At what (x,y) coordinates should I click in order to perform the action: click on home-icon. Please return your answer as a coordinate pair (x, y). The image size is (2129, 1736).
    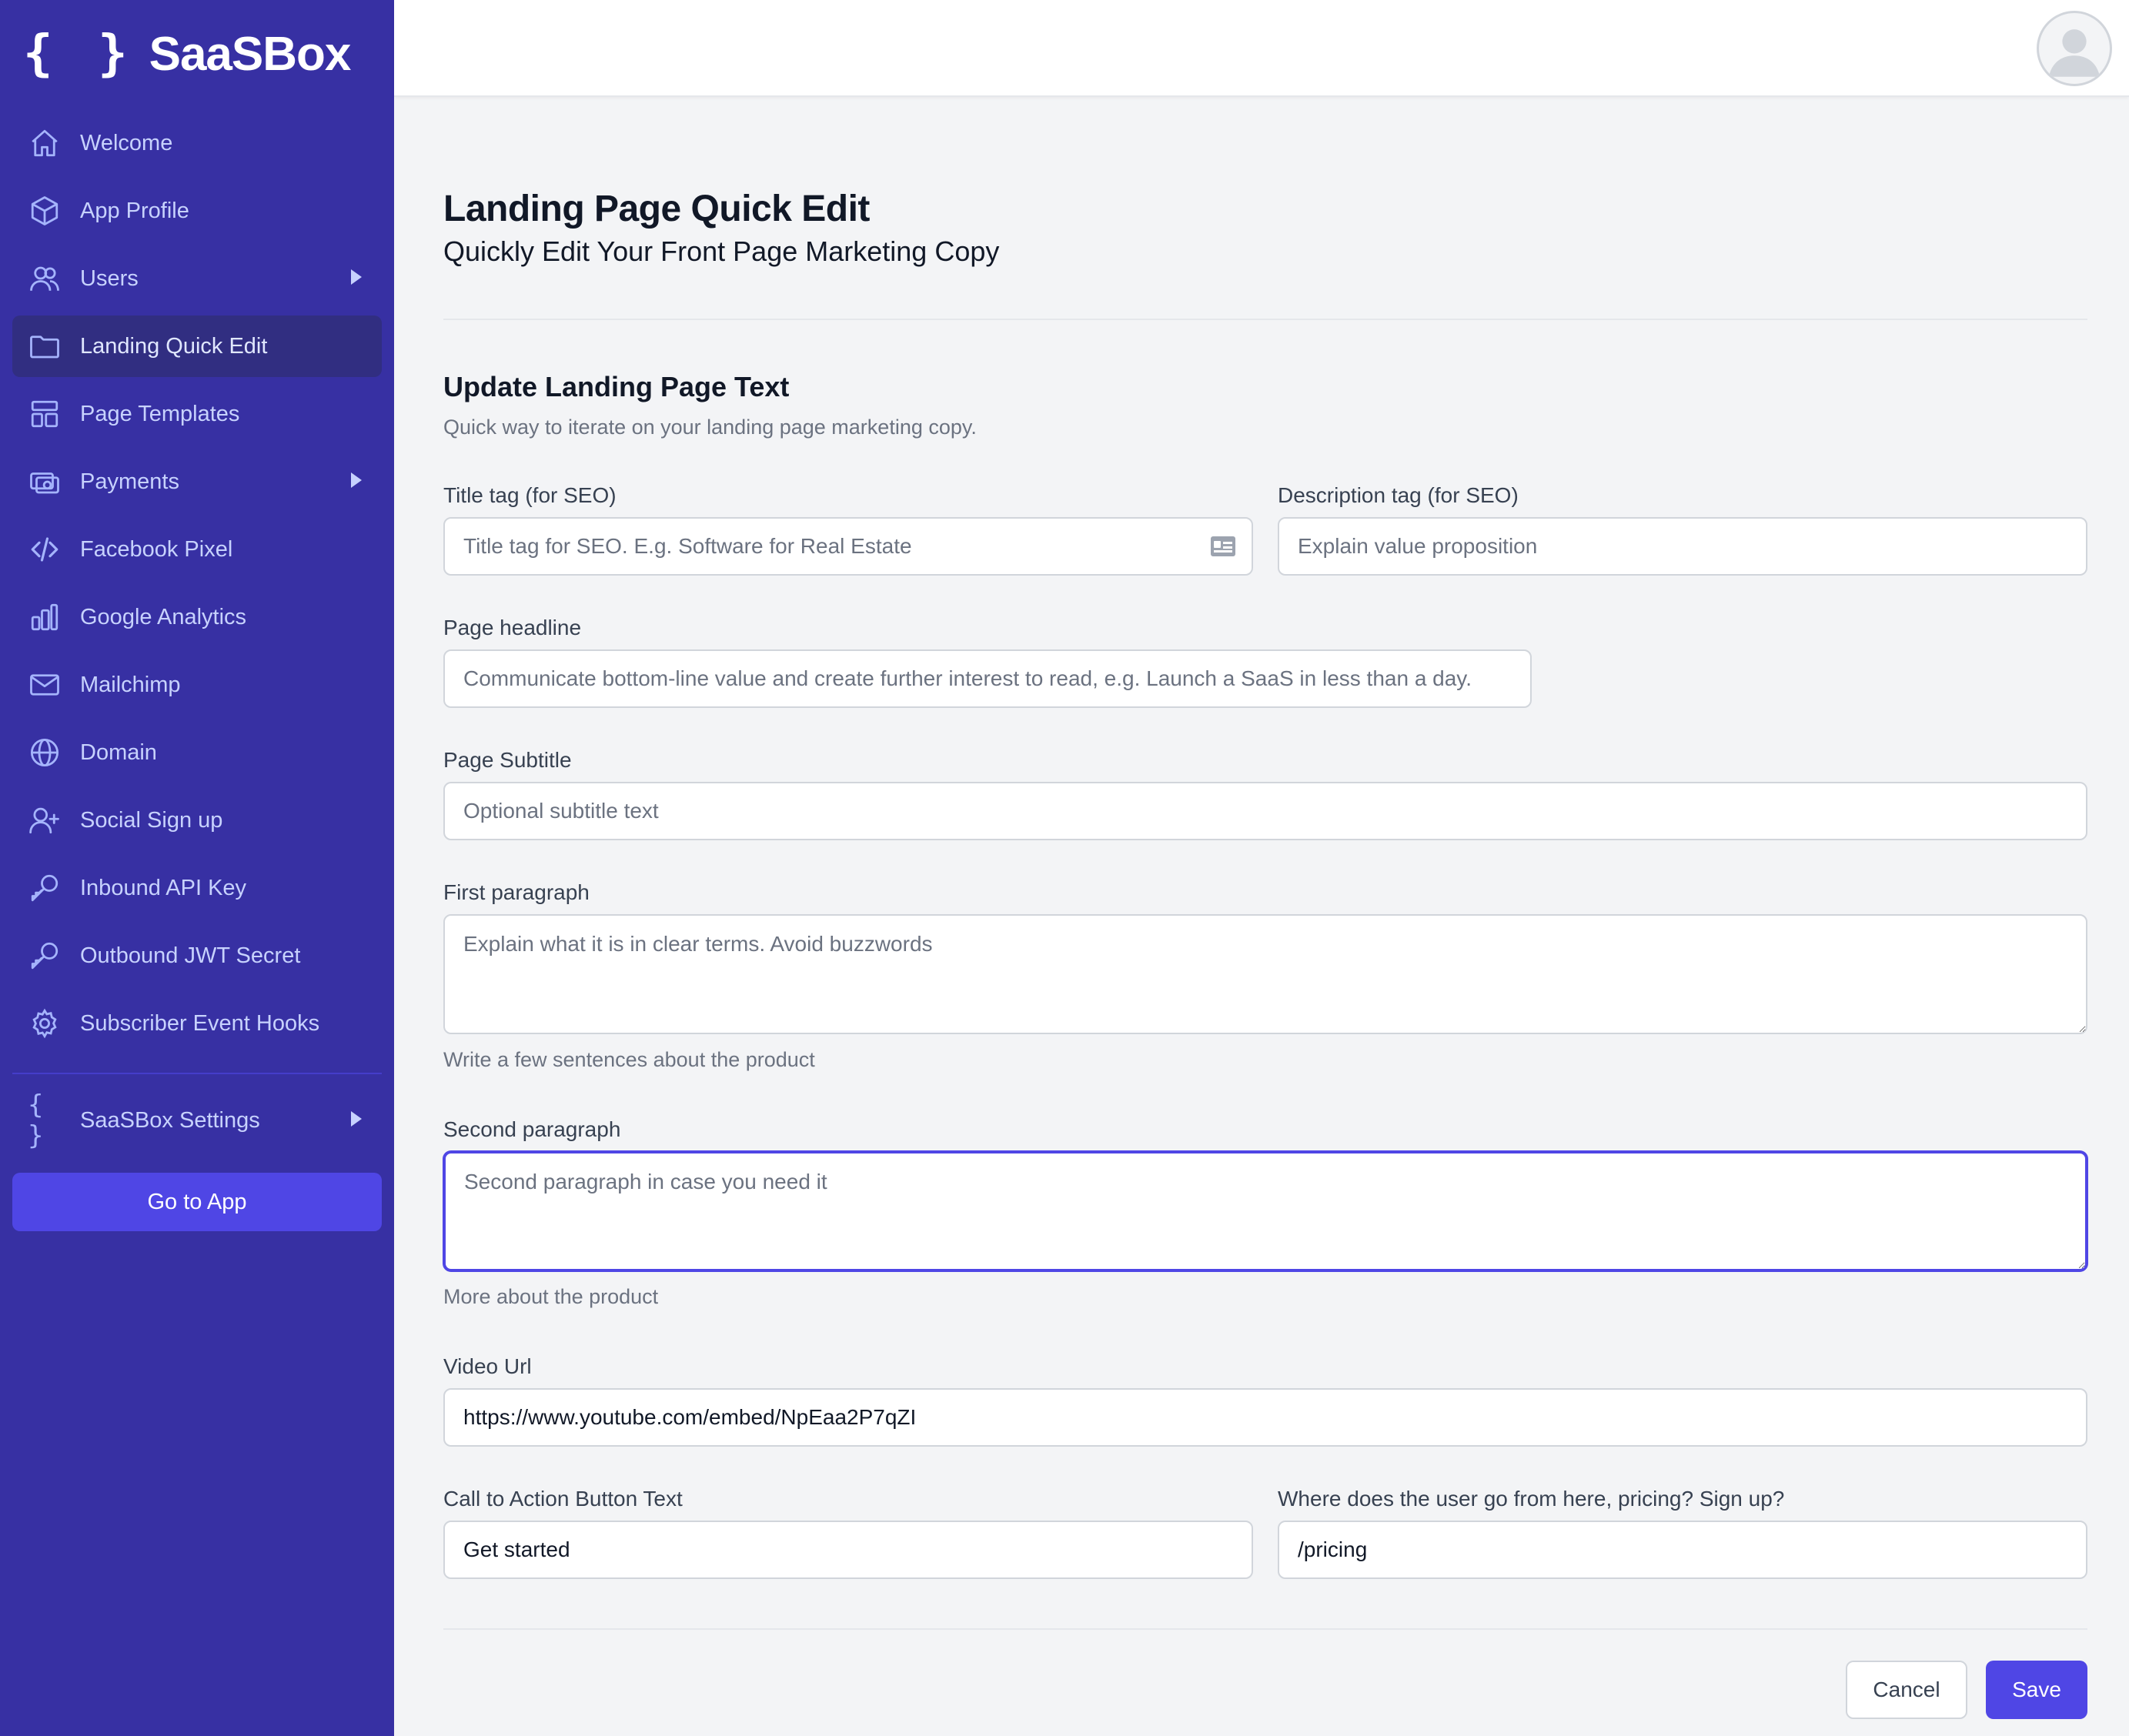
    Looking at the image, I should click on (45, 143).